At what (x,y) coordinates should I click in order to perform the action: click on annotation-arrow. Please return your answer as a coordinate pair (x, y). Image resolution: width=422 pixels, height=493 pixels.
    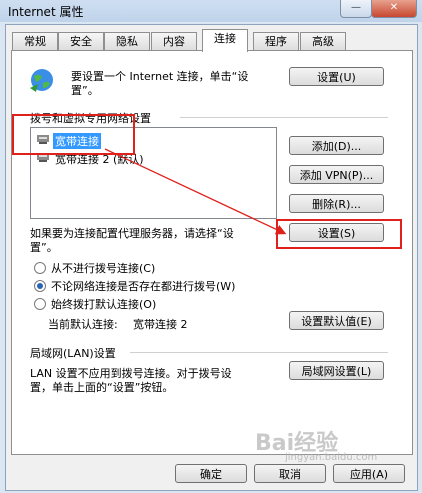
    Looking at the image, I should click on (195, 191).